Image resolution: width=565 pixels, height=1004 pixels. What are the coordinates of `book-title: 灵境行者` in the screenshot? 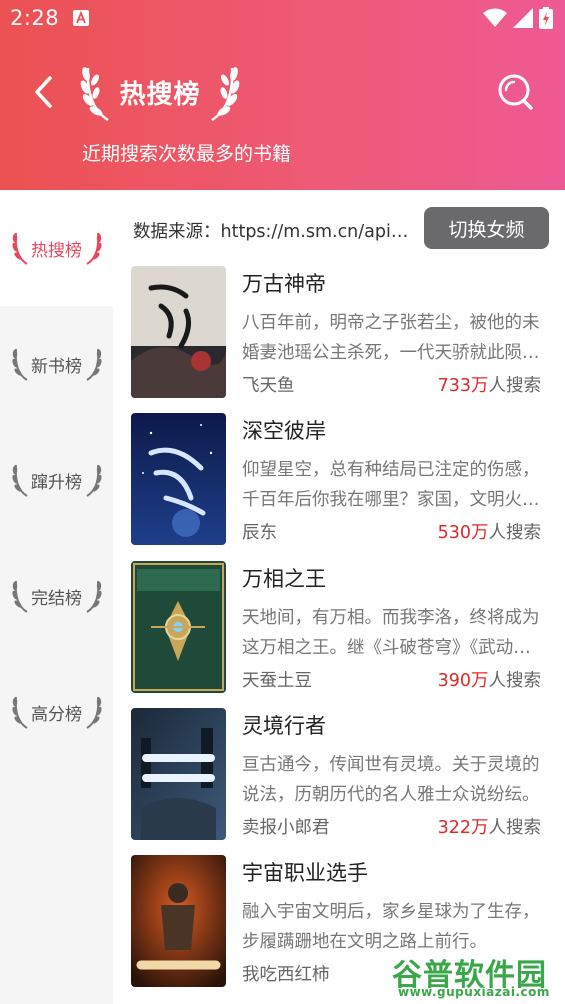 It's located at (284, 726).